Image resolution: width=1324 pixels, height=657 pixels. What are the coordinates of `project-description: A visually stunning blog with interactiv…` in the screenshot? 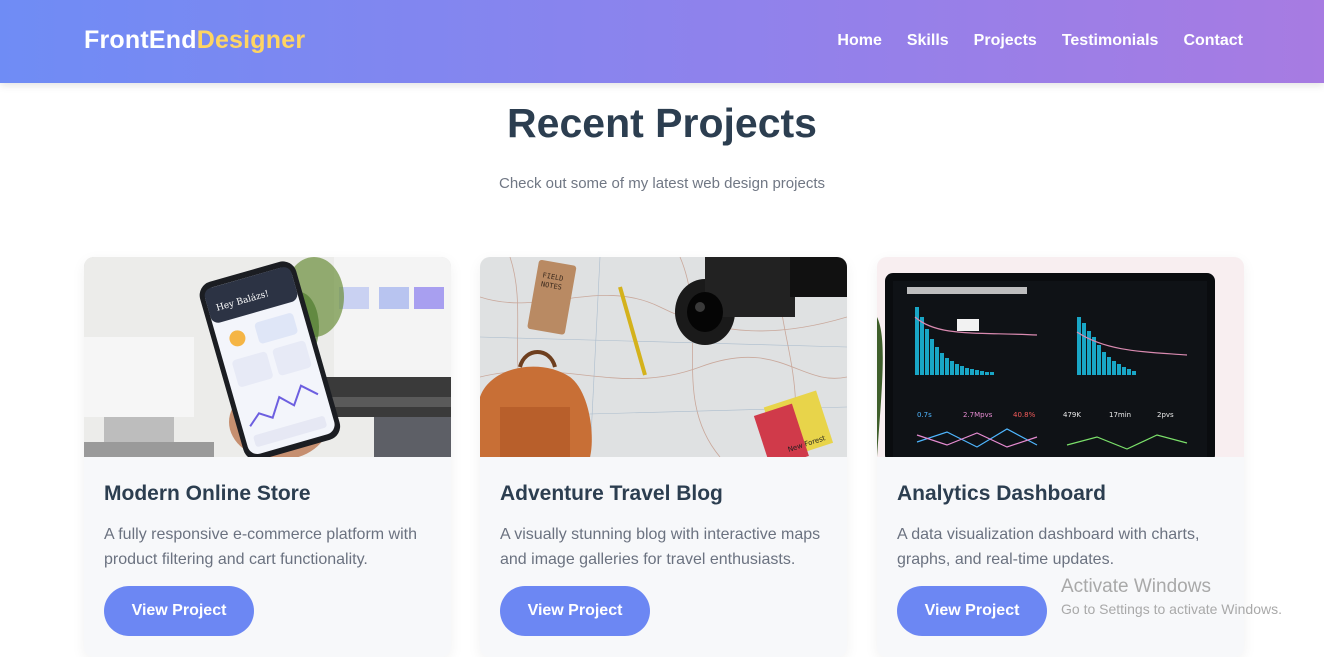 It's located at (660, 547).